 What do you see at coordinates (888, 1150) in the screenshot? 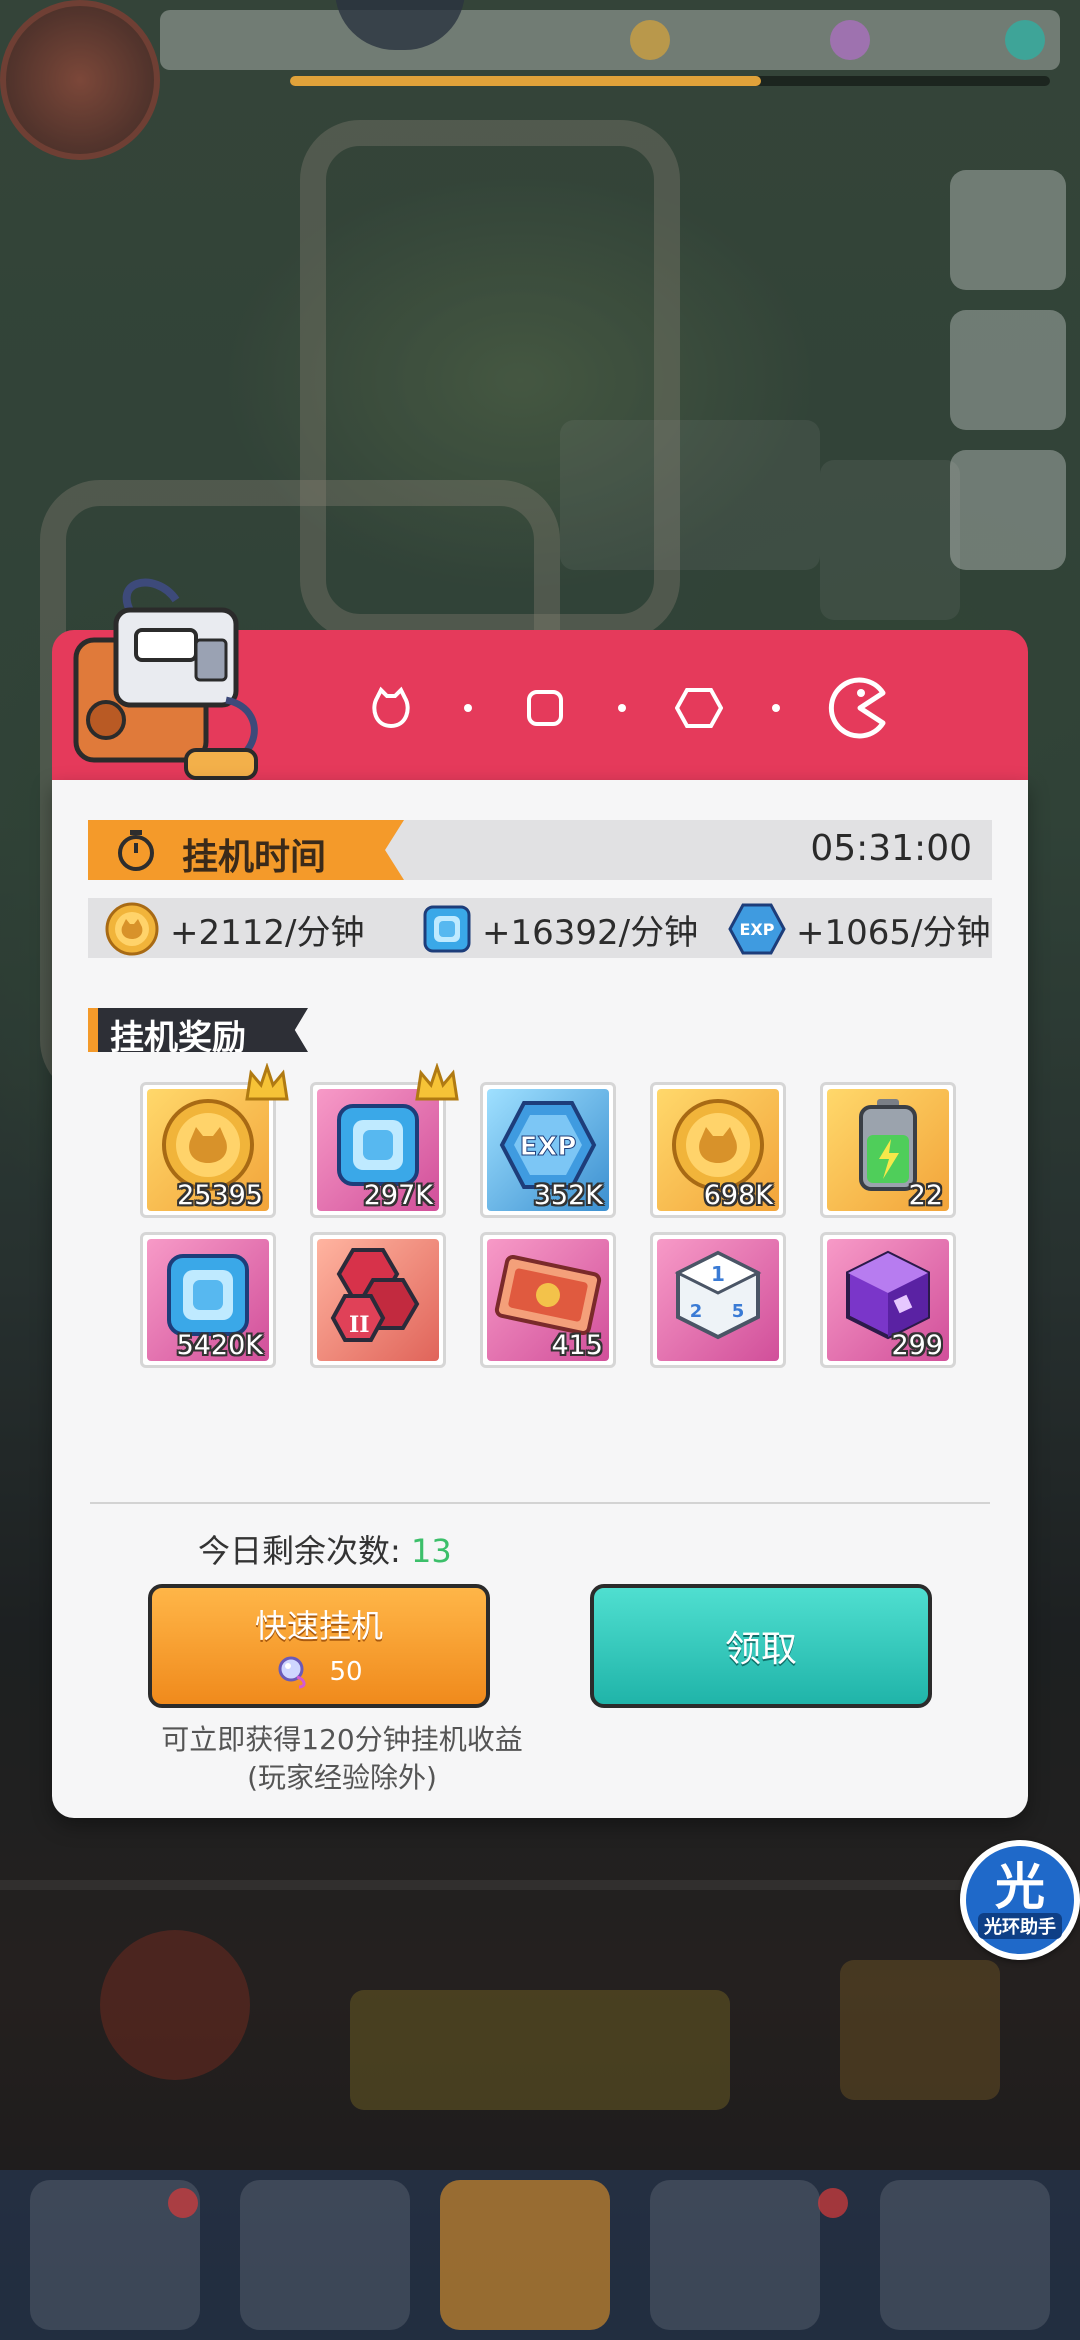
I see `reward-item: 22` at bounding box center [888, 1150].